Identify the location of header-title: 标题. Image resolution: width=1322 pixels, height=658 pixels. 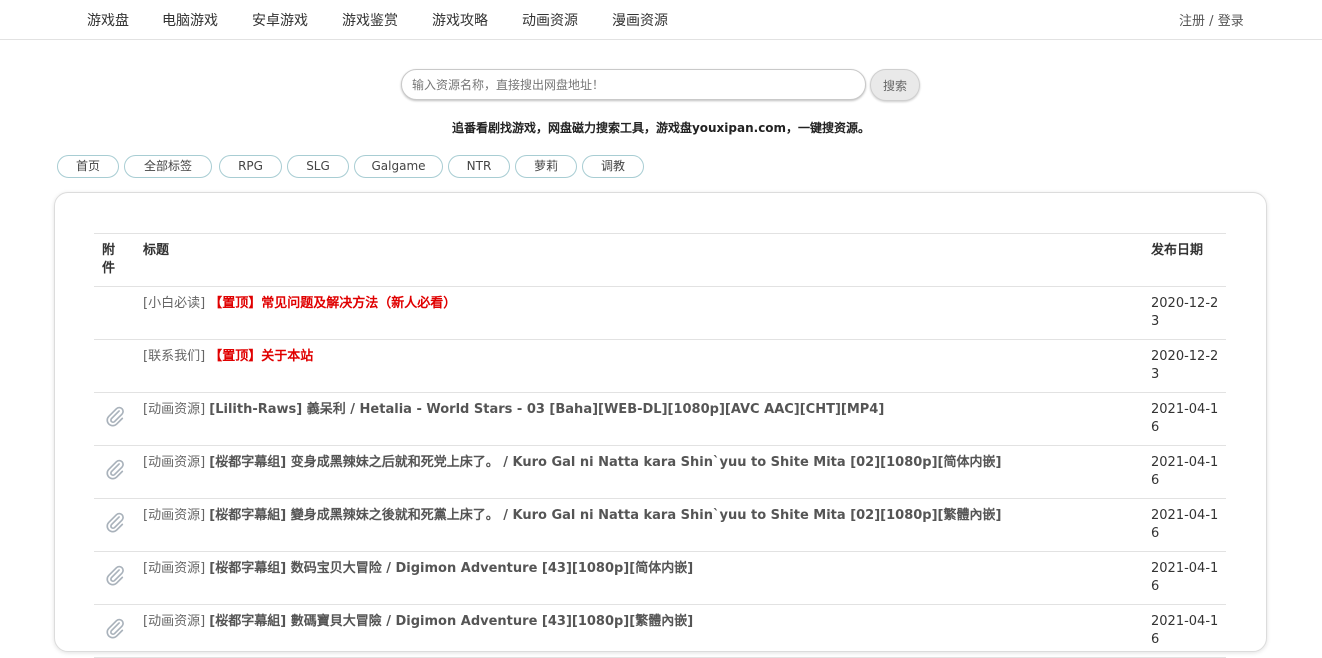
(156, 250).